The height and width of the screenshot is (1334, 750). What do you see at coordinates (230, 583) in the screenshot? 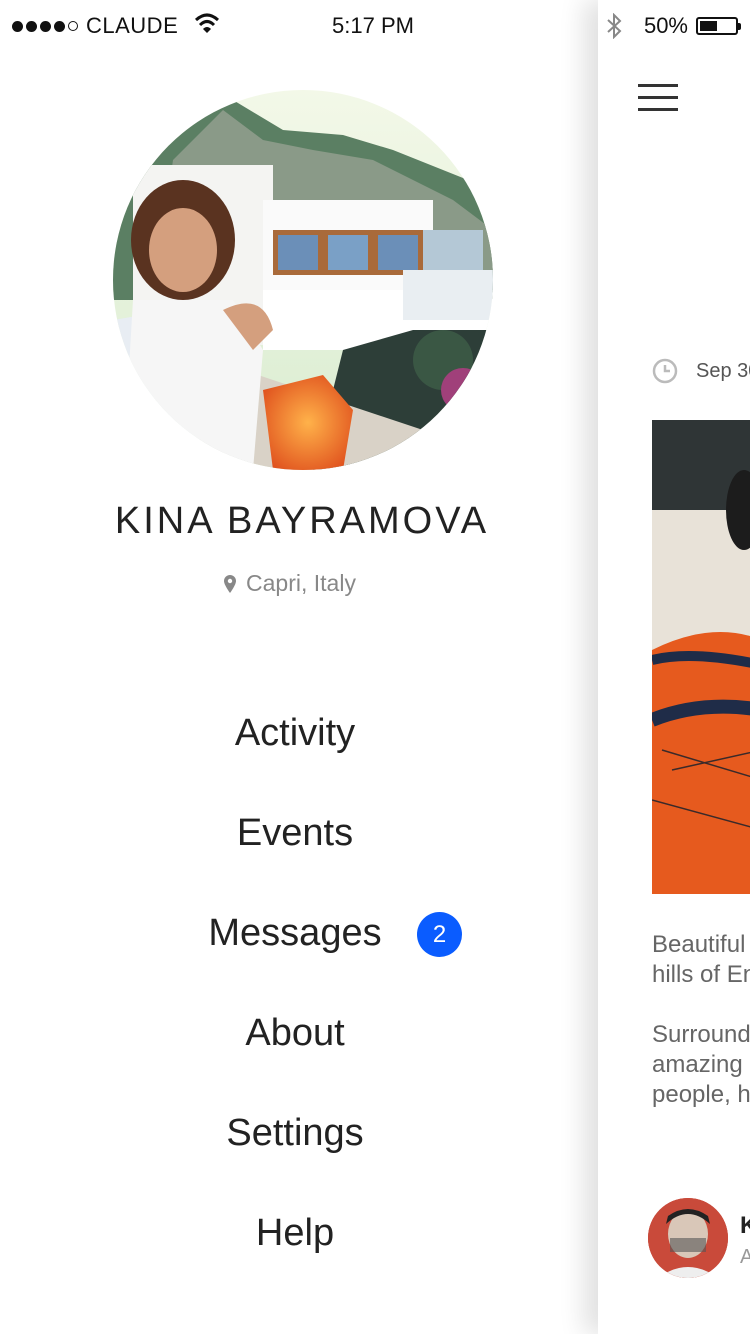
I see `location-pin-icon` at bounding box center [230, 583].